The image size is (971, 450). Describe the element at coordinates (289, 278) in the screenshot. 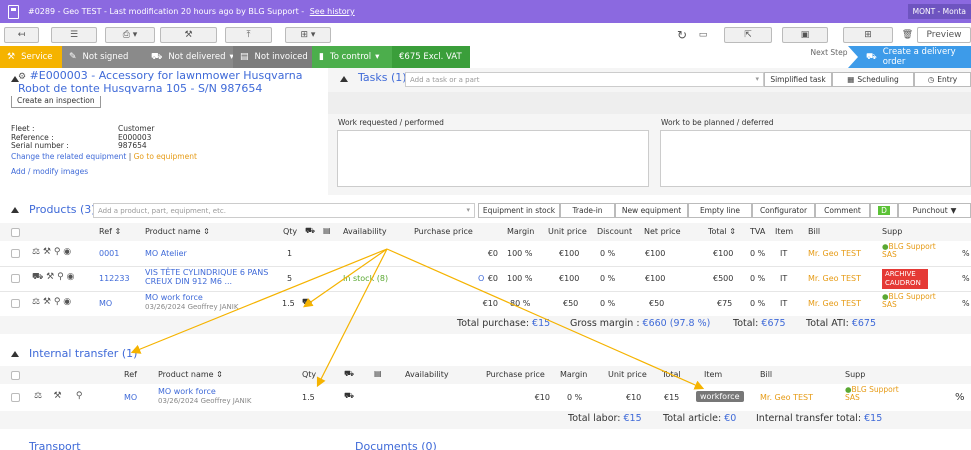

I see `row-qty: 5` at that location.